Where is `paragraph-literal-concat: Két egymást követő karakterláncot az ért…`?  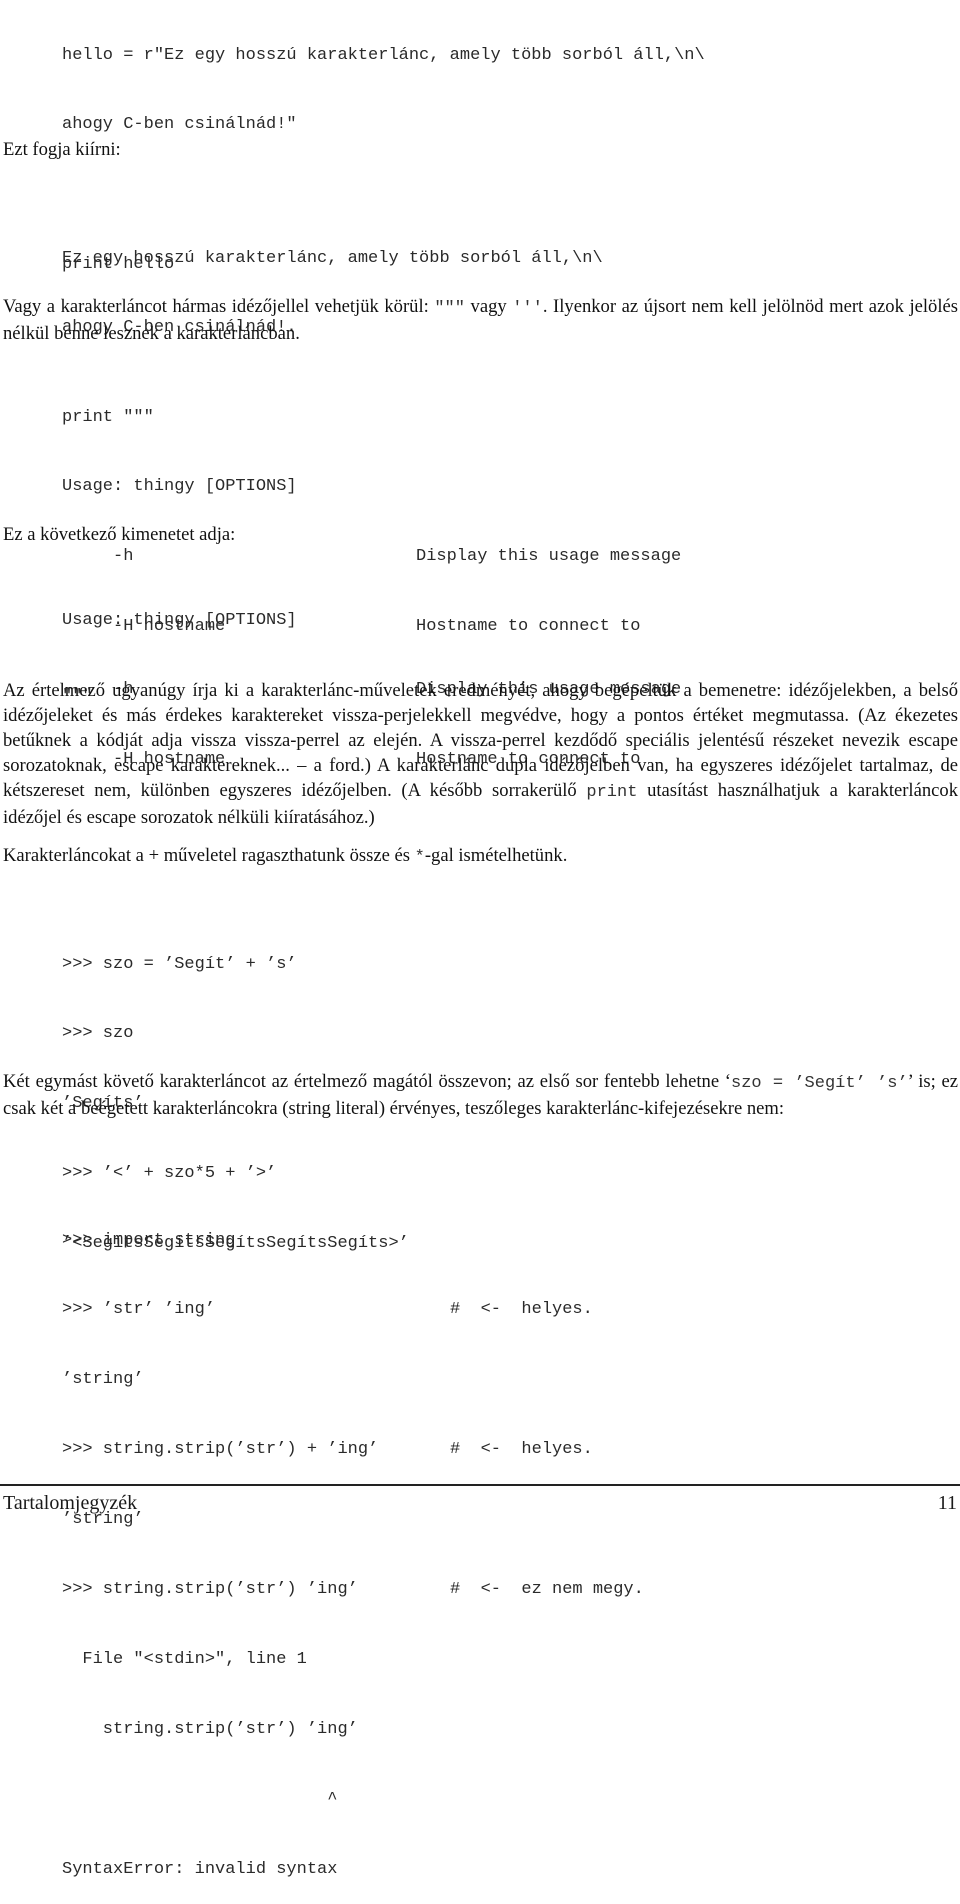 paragraph-literal-concat: Két egymást követő karakterláncot az ért… is located at coordinates (480, 1095).